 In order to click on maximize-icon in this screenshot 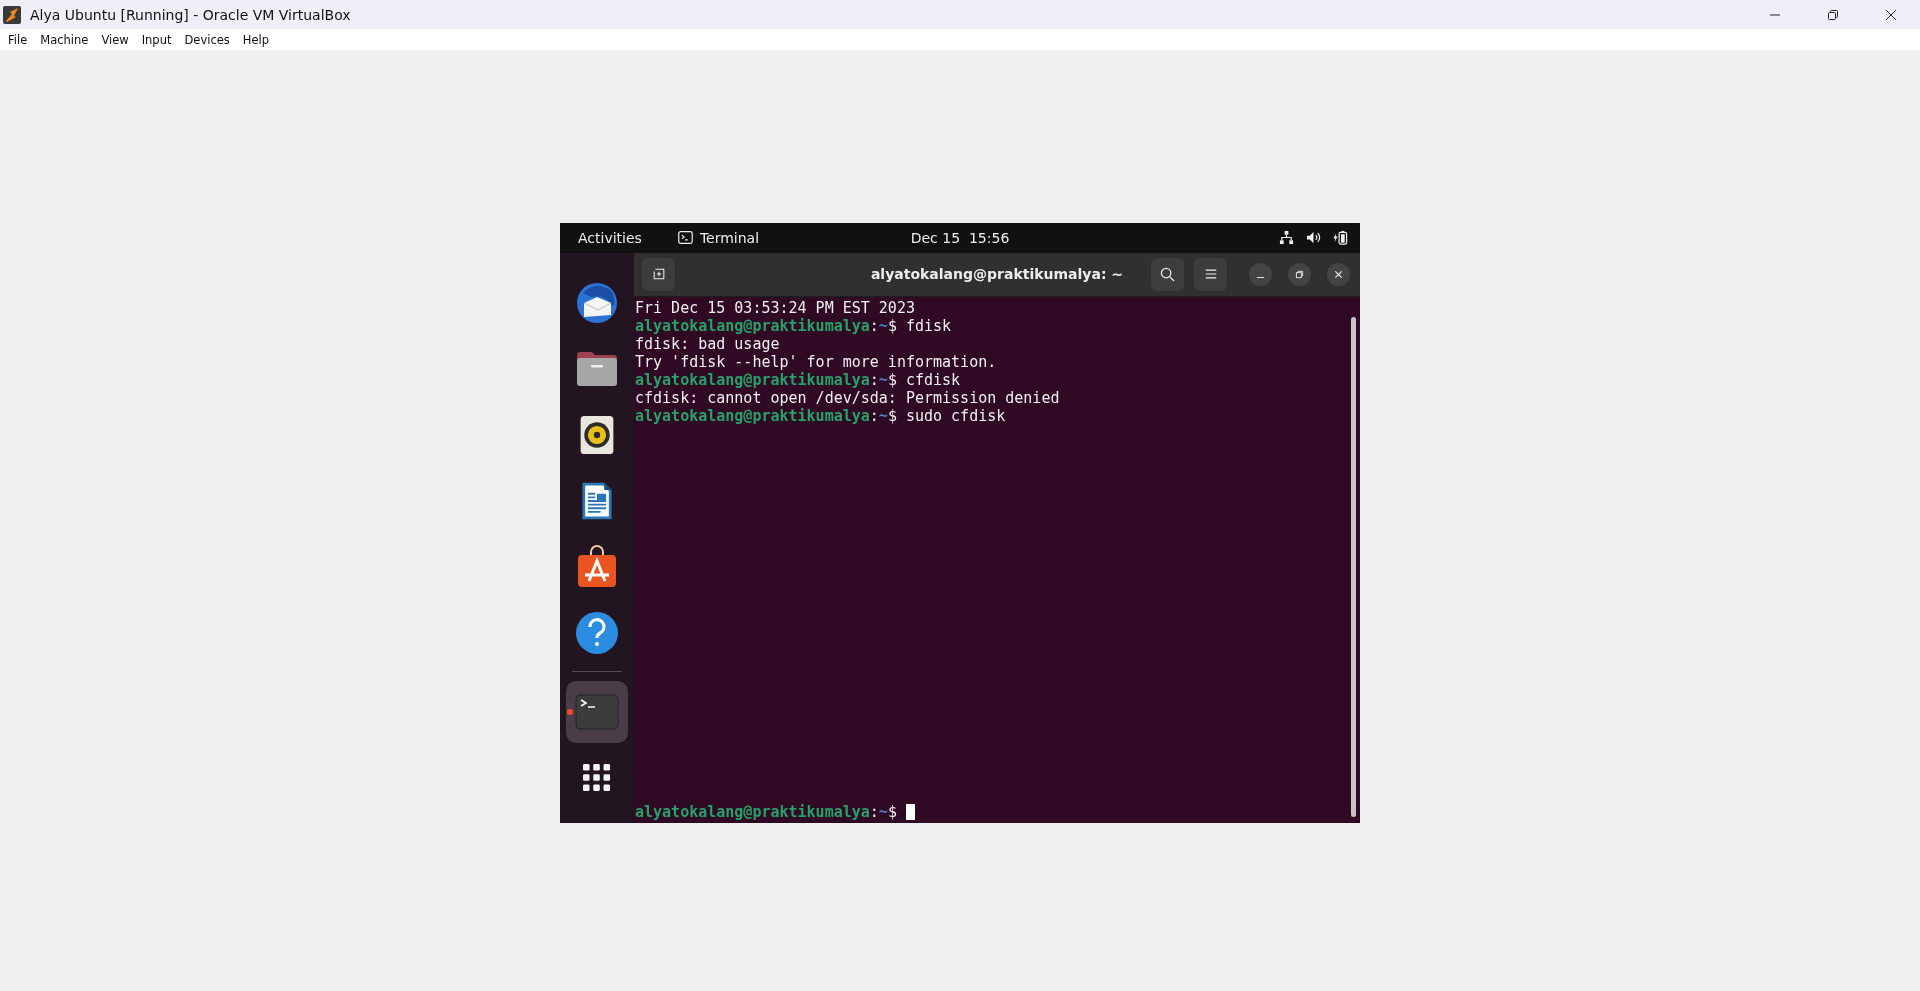, I will do `click(1299, 274)`.